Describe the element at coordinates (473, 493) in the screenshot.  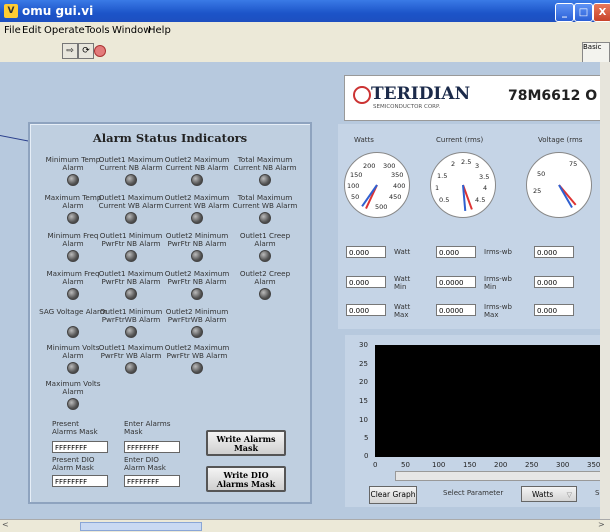
I see `select-parameter-label: Select Parameter` at that location.